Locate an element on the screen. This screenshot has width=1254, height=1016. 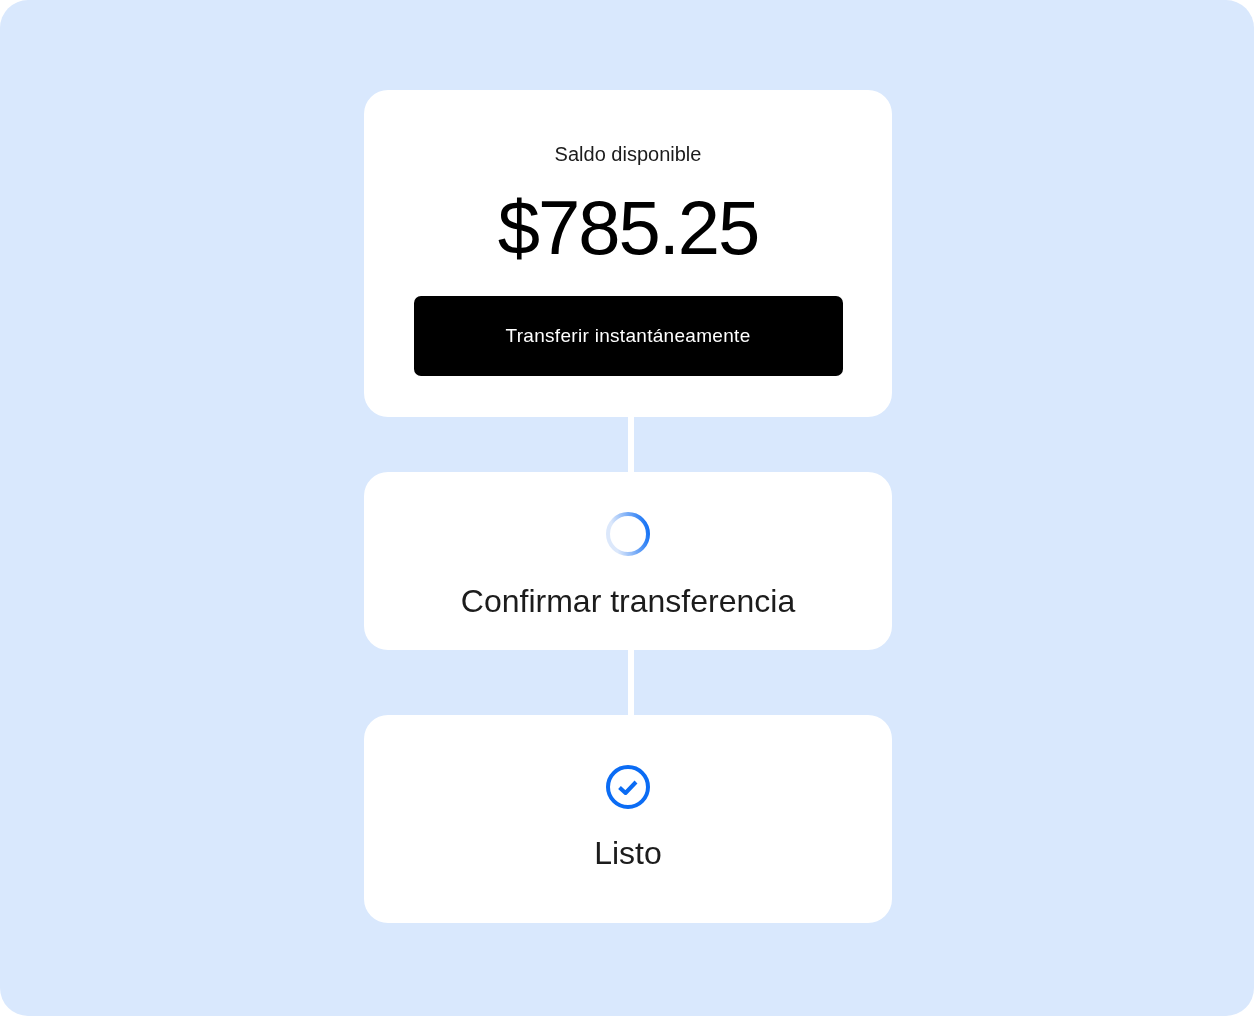
spinner-icon is located at coordinates (628, 534).